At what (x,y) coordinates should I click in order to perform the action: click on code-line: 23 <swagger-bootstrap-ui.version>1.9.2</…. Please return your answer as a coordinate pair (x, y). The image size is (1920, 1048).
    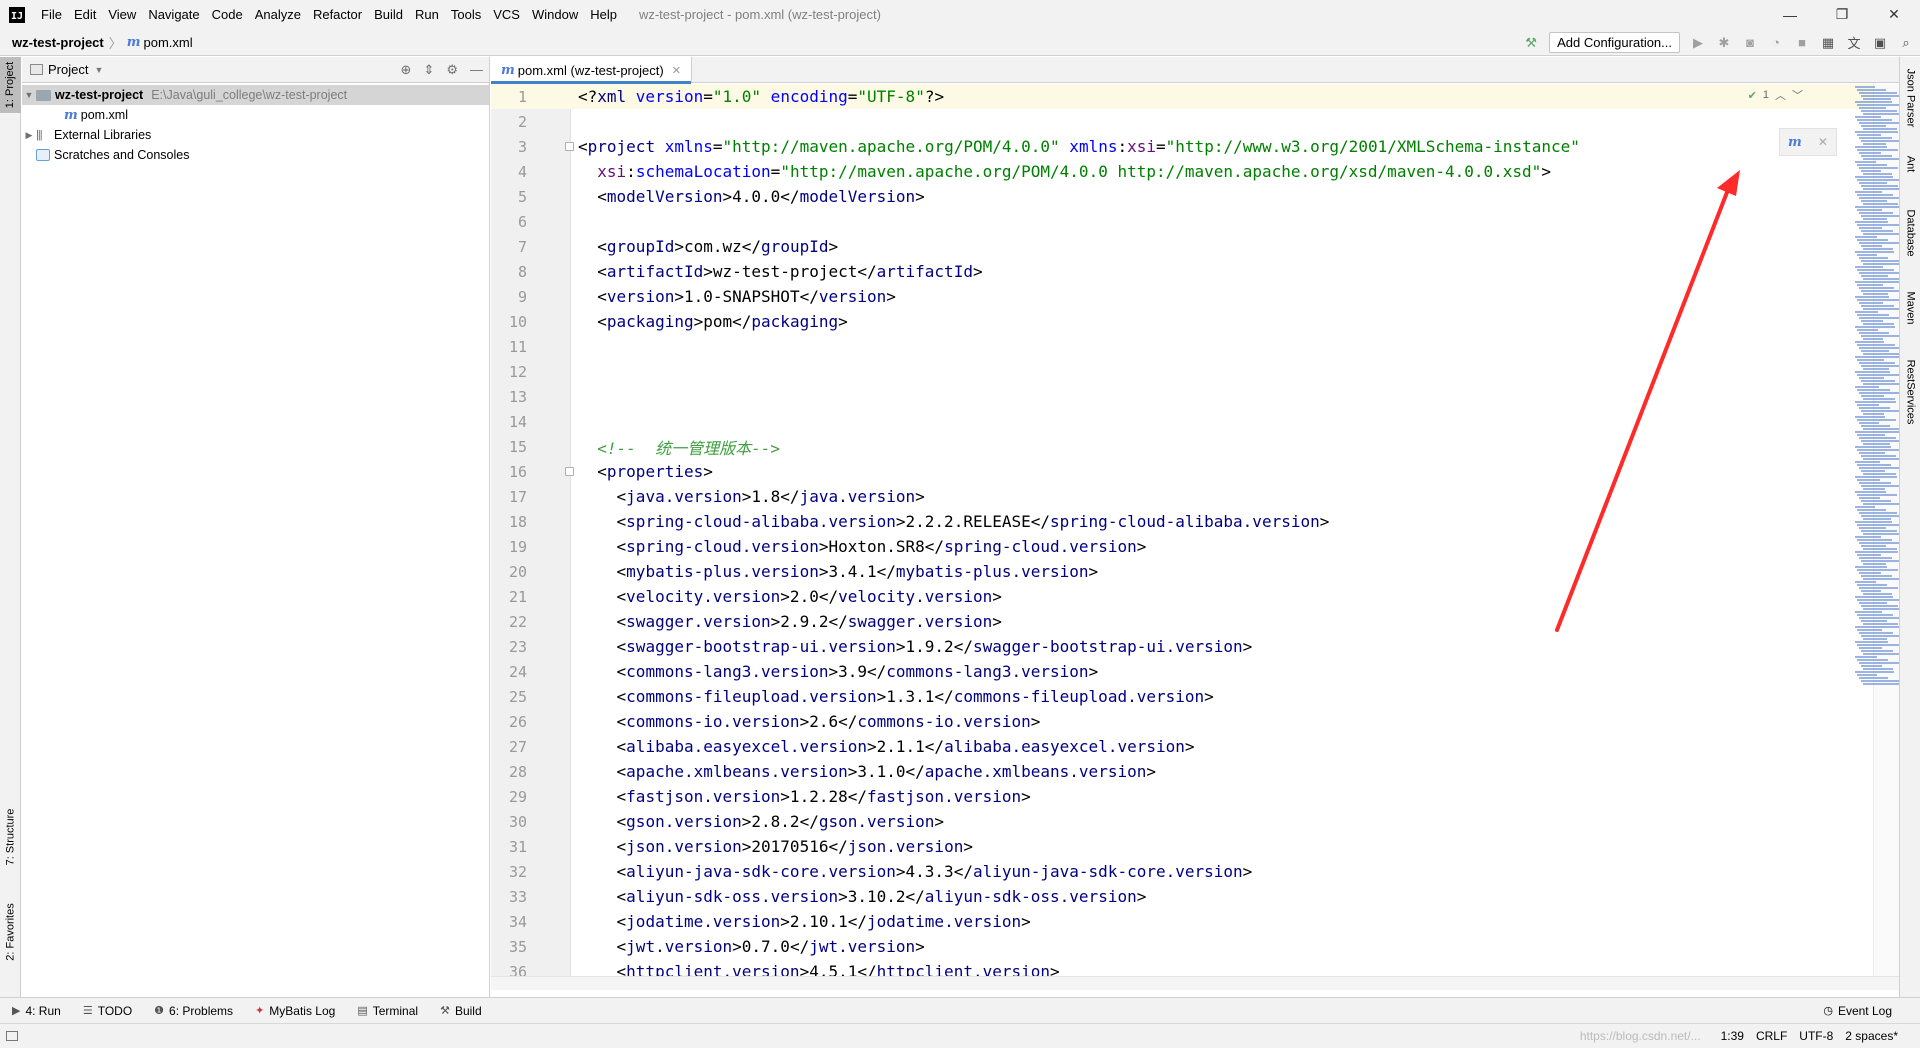
    Looking at the image, I should click on (1191, 646).